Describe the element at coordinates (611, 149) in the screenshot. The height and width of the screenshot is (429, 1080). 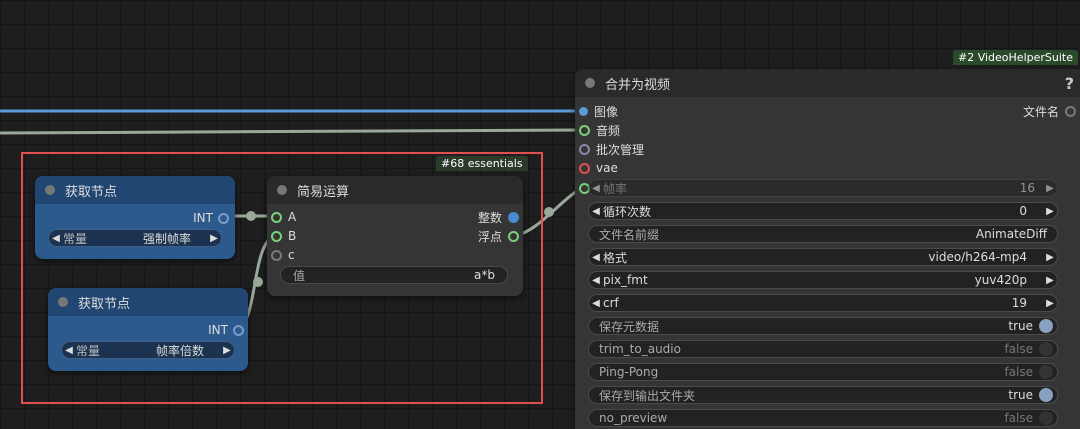
I see `video-input-batch: 批次管理` at that location.